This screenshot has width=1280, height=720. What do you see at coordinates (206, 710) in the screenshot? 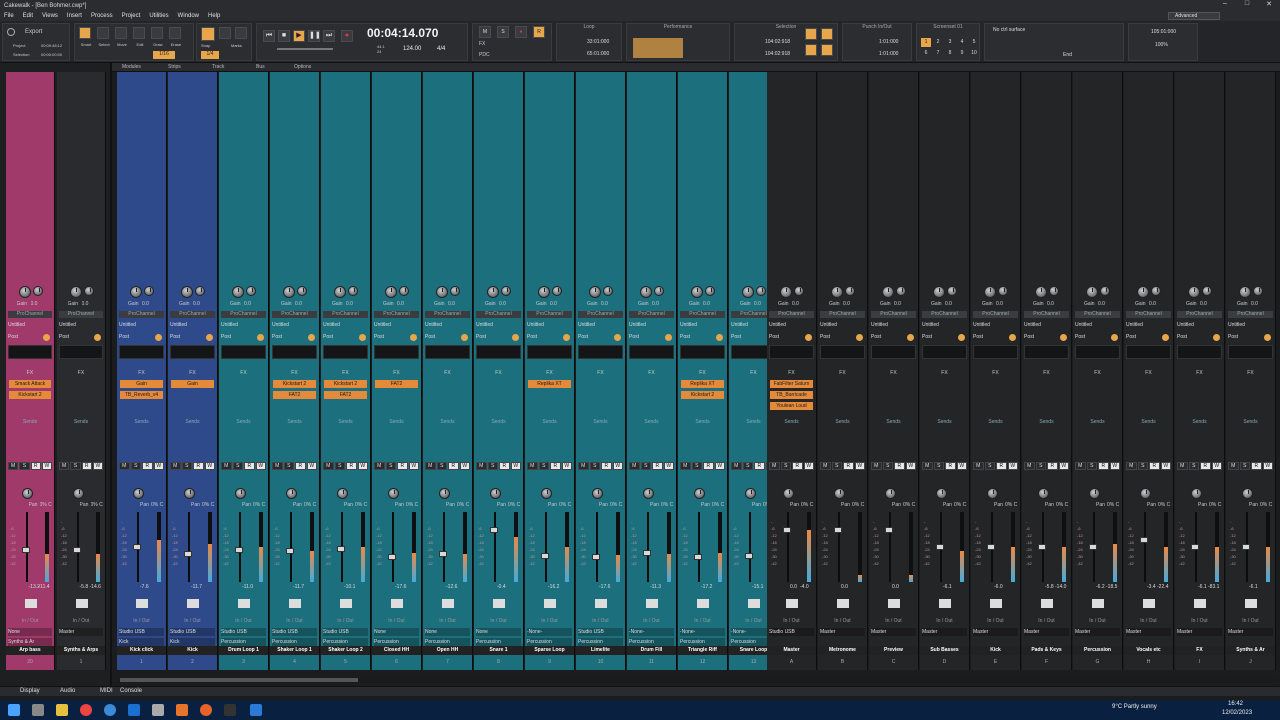
I see `firefox-icon` at bounding box center [206, 710].